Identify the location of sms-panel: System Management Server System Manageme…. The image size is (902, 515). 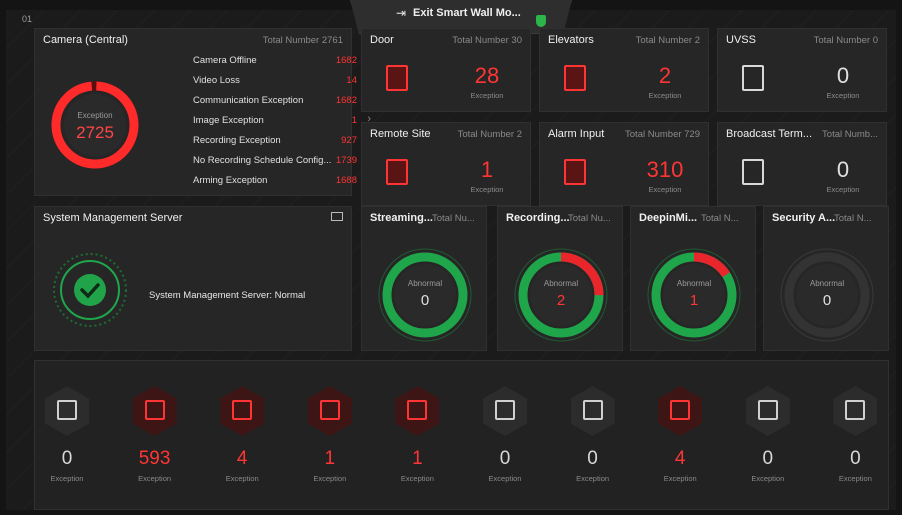
(193, 278).